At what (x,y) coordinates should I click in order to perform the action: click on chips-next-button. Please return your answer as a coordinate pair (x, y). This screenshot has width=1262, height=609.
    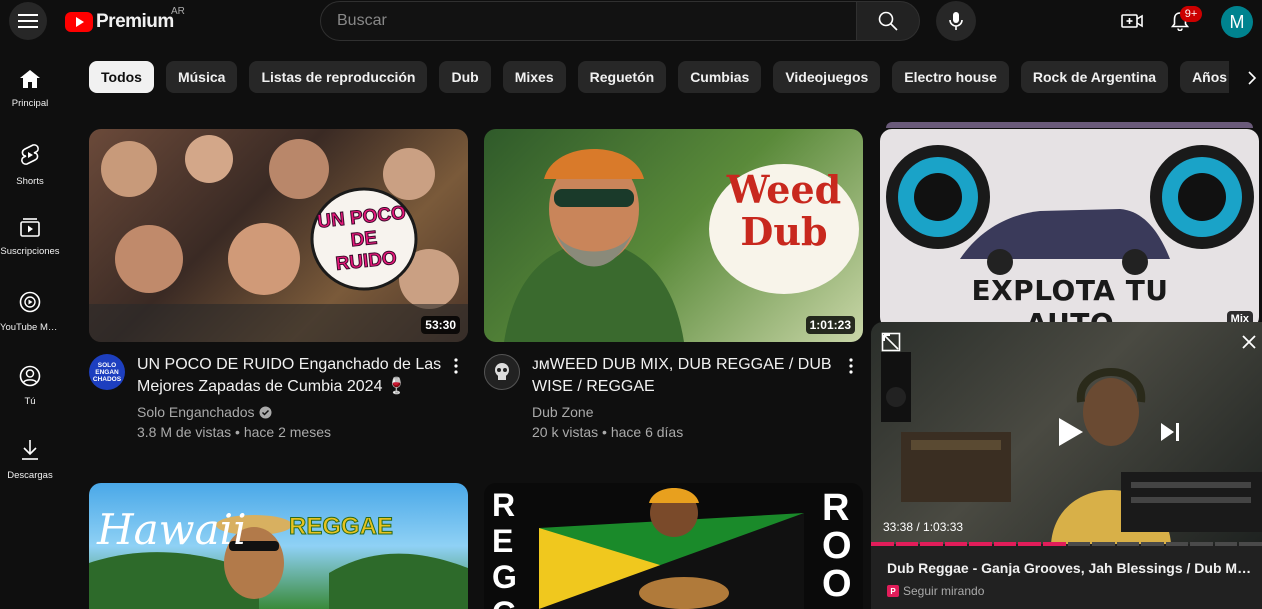
    Looking at the image, I should click on (1252, 78).